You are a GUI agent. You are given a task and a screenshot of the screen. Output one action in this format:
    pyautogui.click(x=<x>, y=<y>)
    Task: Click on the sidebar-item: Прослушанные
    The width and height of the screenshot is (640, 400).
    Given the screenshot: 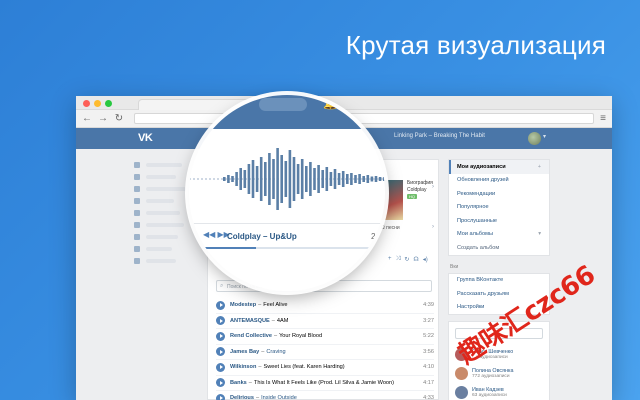 What is the action you would take?
    pyautogui.click(x=499, y=221)
    